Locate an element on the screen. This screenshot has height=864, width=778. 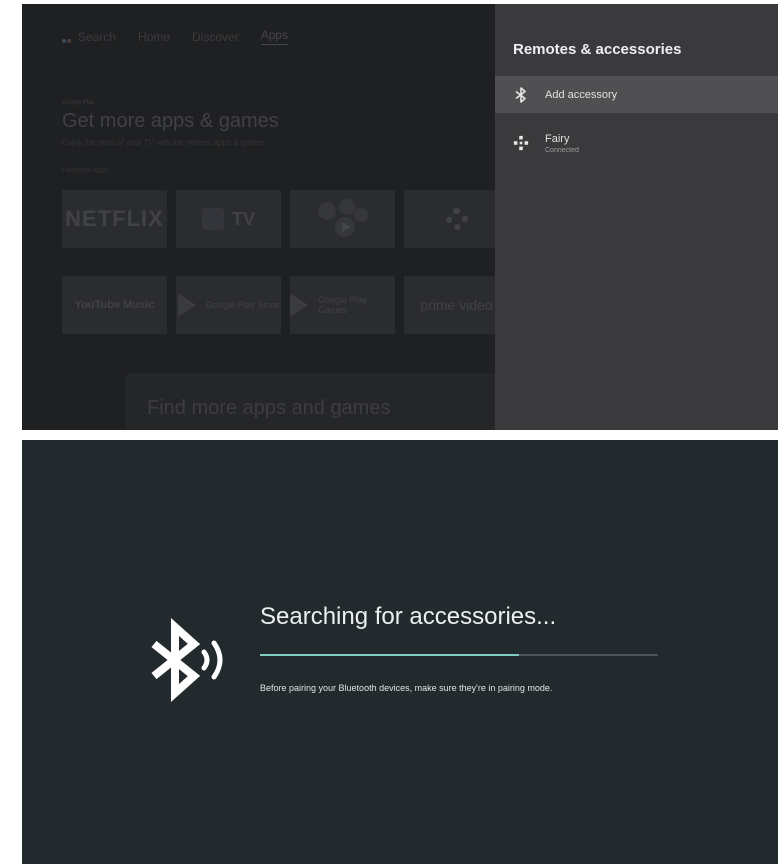
tv-icon is located at coordinates (212, 219).